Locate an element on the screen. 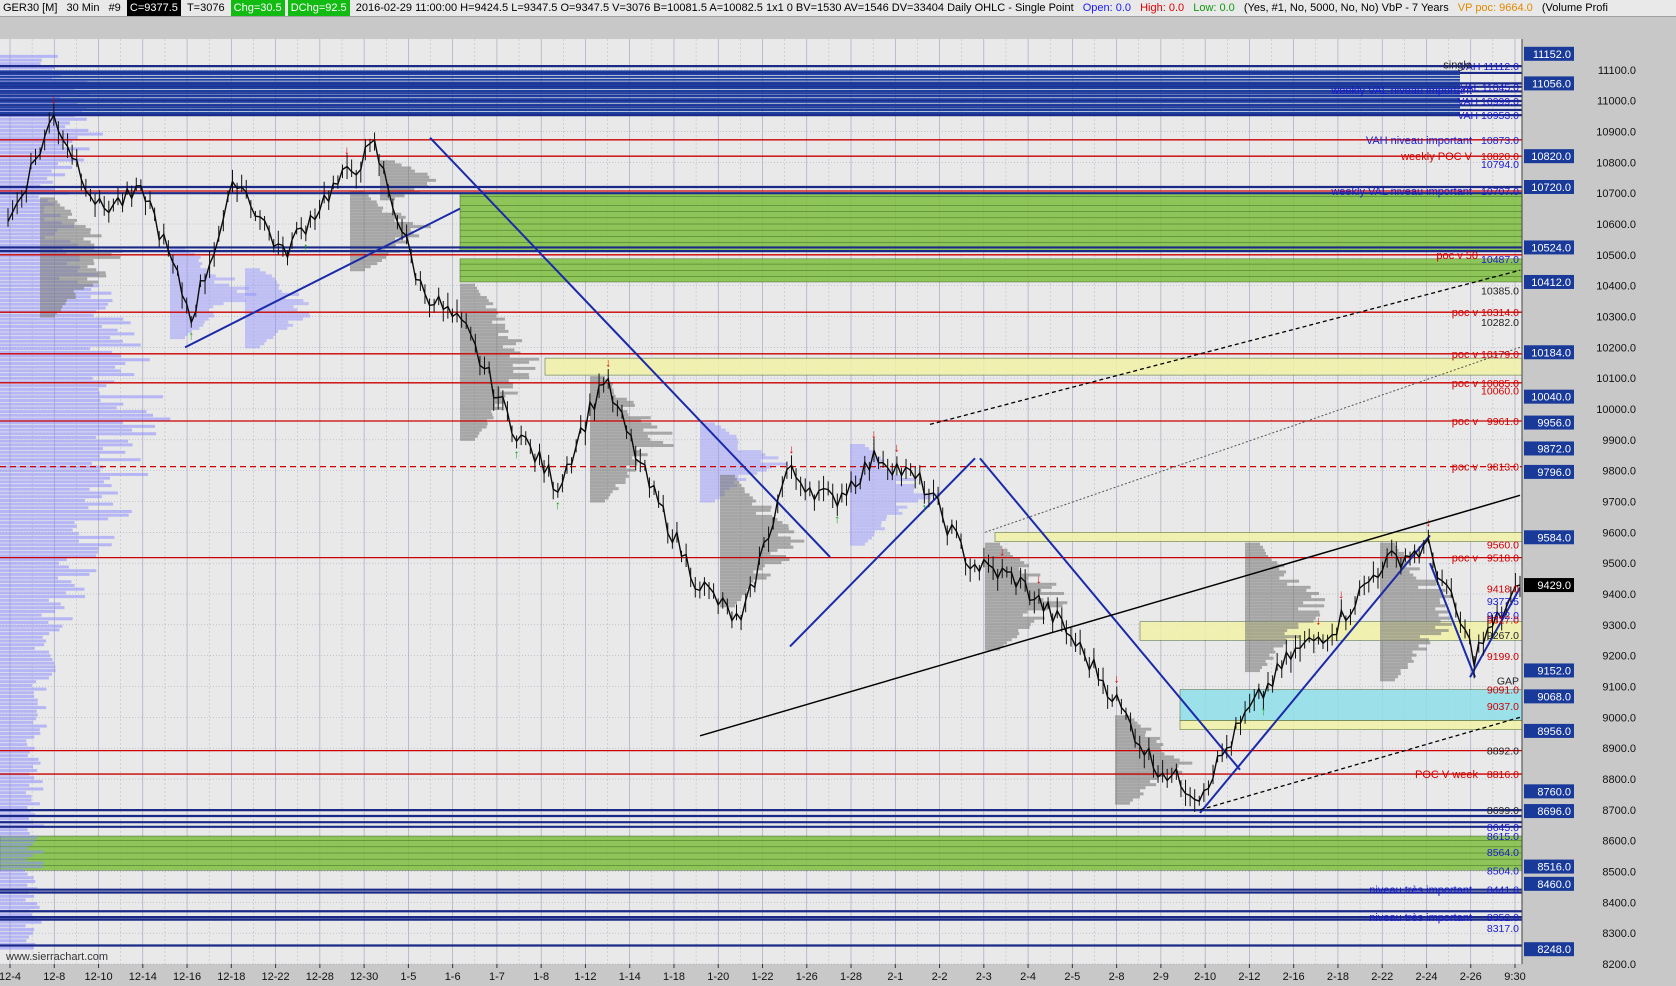  symbol-label: GER30 [M] is located at coordinates (30, 8).